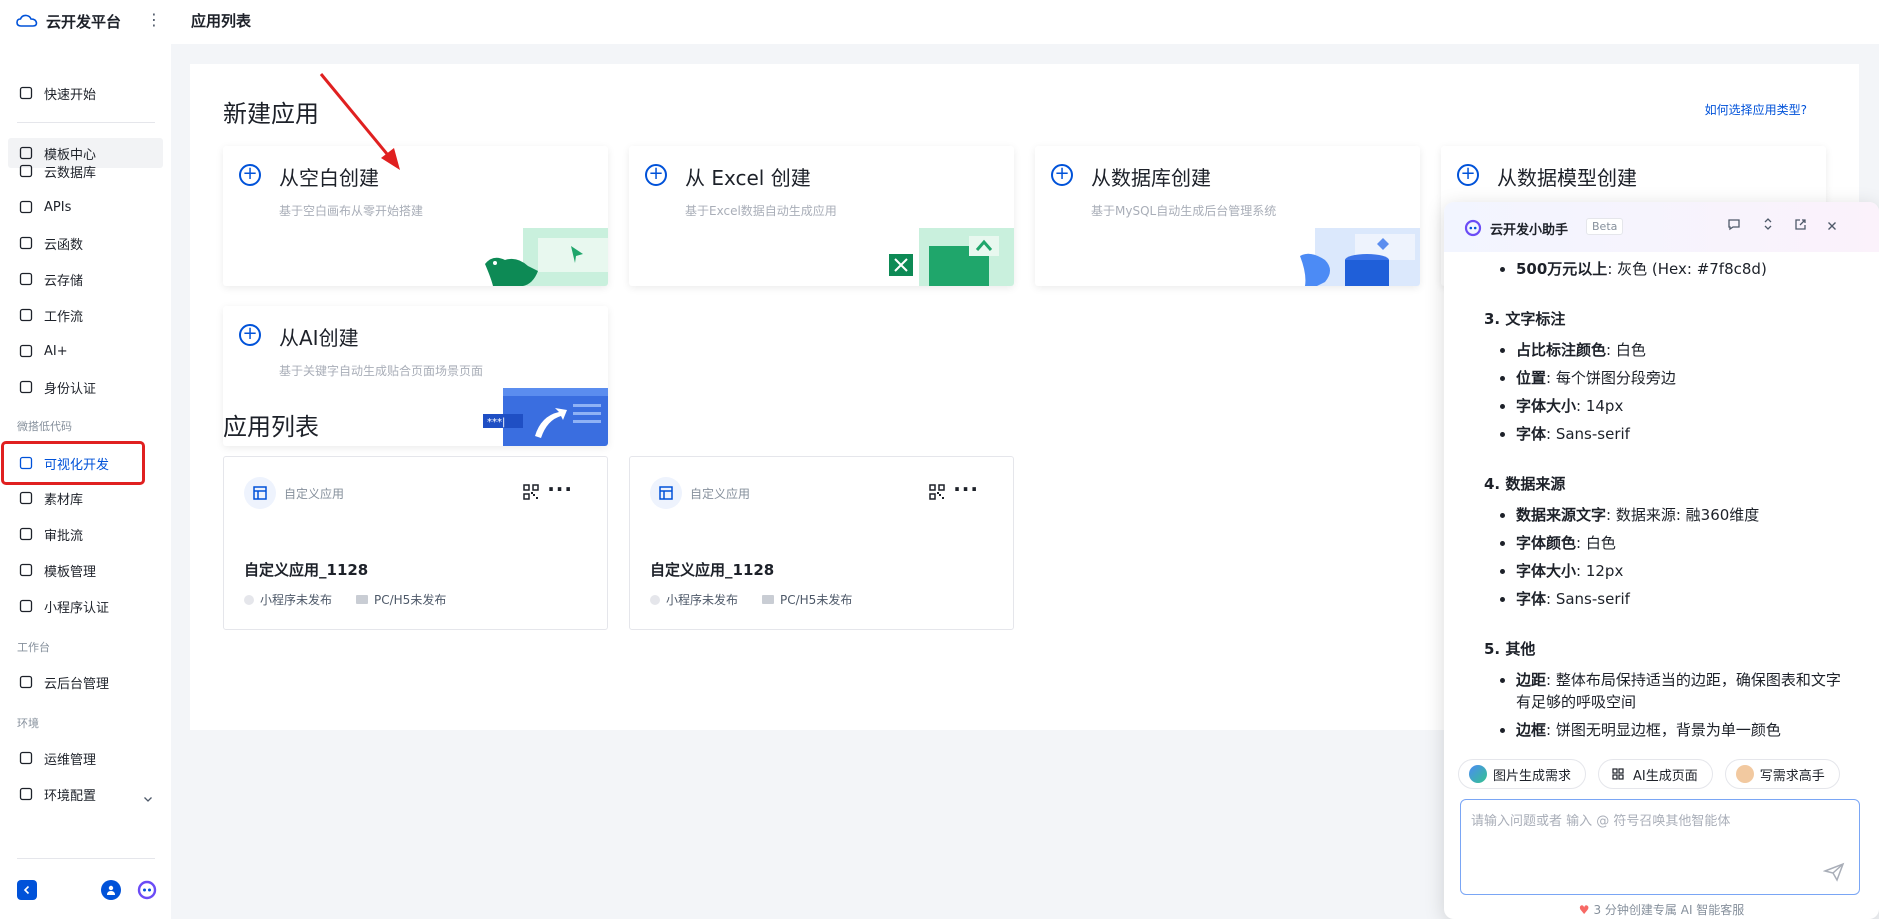  I want to click on chip-requirements: 写需求高手, so click(1782, 774).